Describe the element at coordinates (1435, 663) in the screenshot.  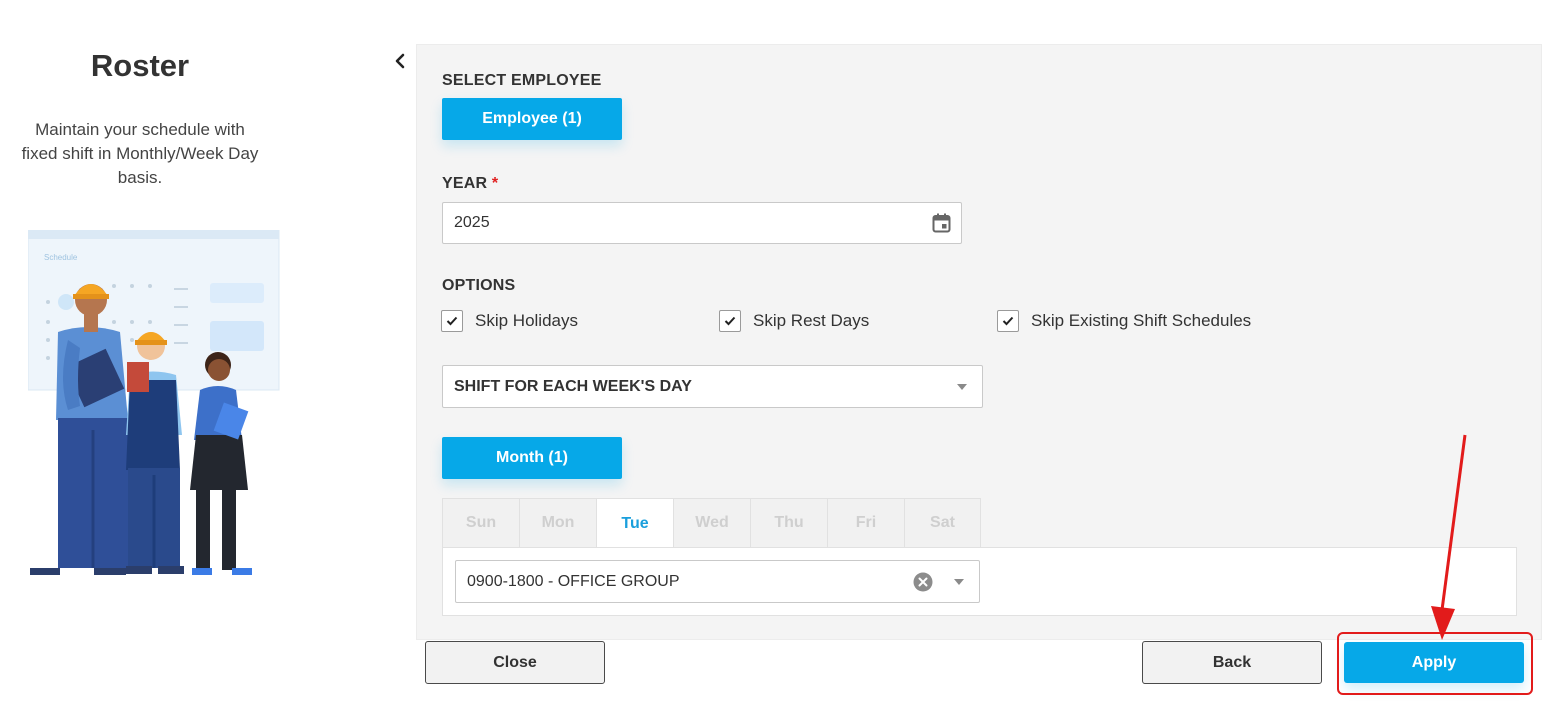
I see `apply-highlight-box` at that location.